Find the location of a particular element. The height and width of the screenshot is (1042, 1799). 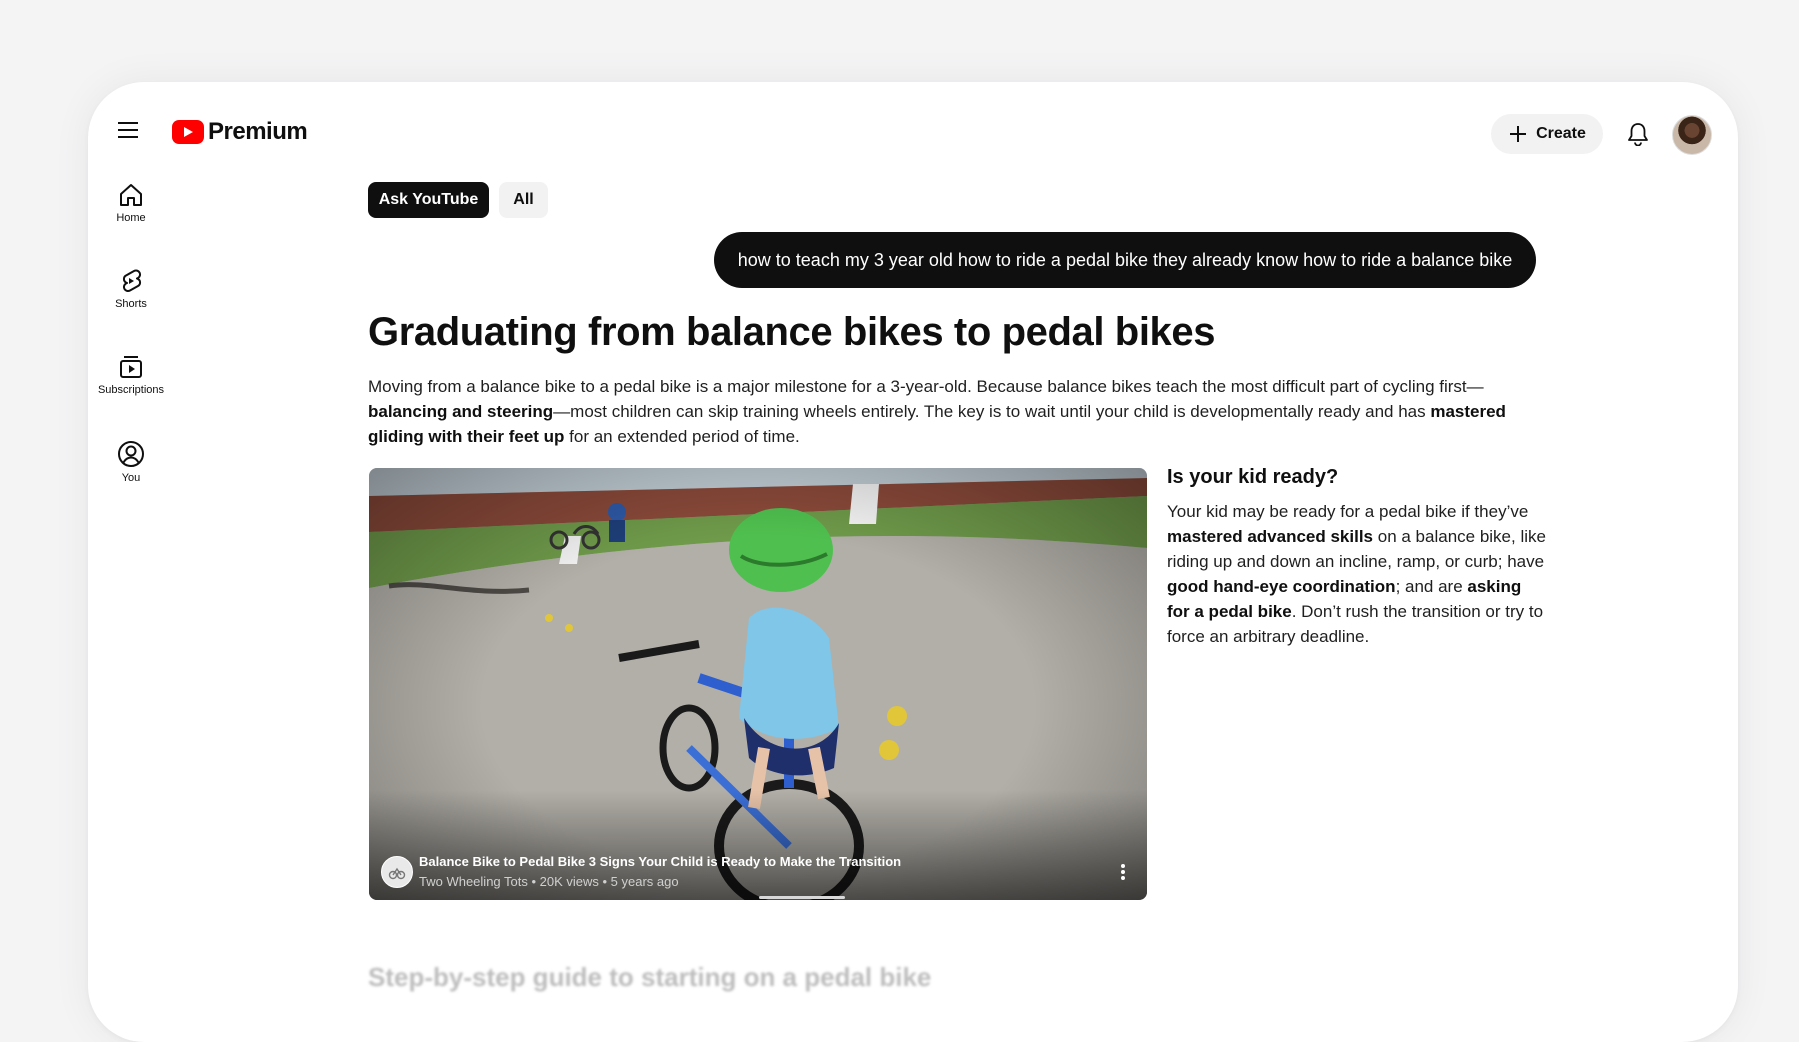

sidebar-item-shorts: Shorts is located at coordinates (131, 303).